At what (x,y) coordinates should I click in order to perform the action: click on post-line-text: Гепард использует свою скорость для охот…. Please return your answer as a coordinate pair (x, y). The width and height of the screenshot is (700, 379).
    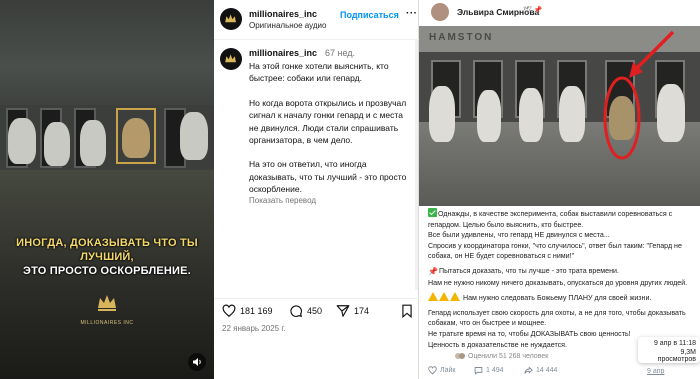
    Looking at the image, I should click on (557, 318).